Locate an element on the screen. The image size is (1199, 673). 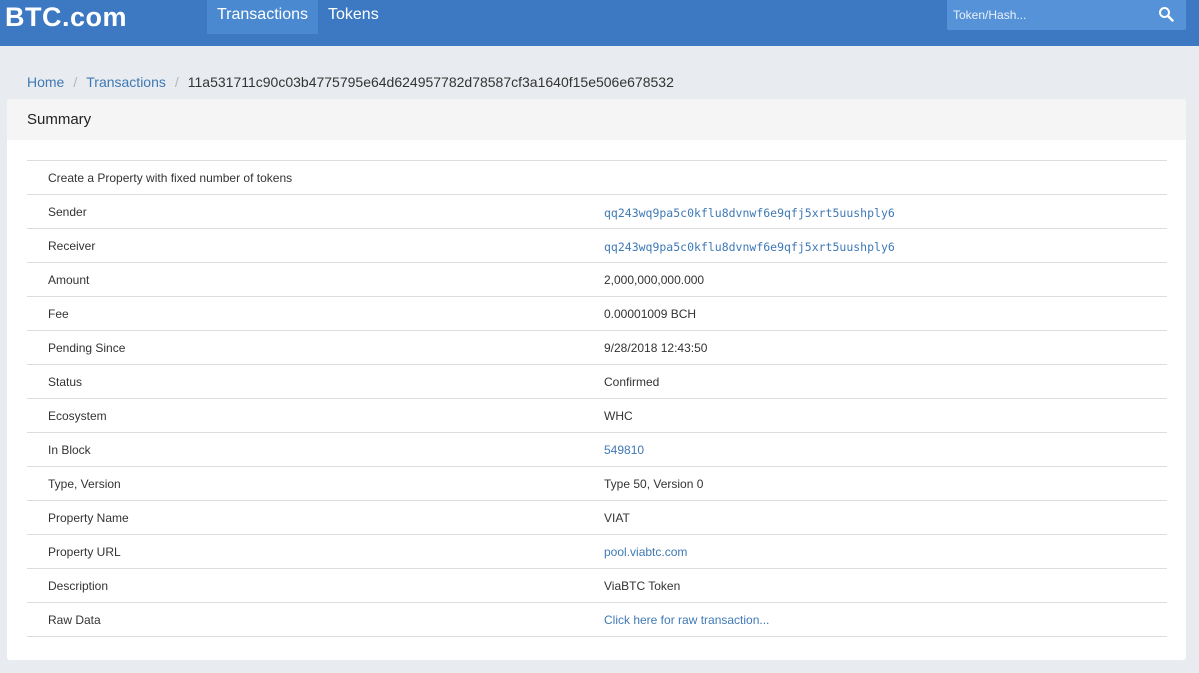
row-label: Property Name is located at coordinates (88, 518).